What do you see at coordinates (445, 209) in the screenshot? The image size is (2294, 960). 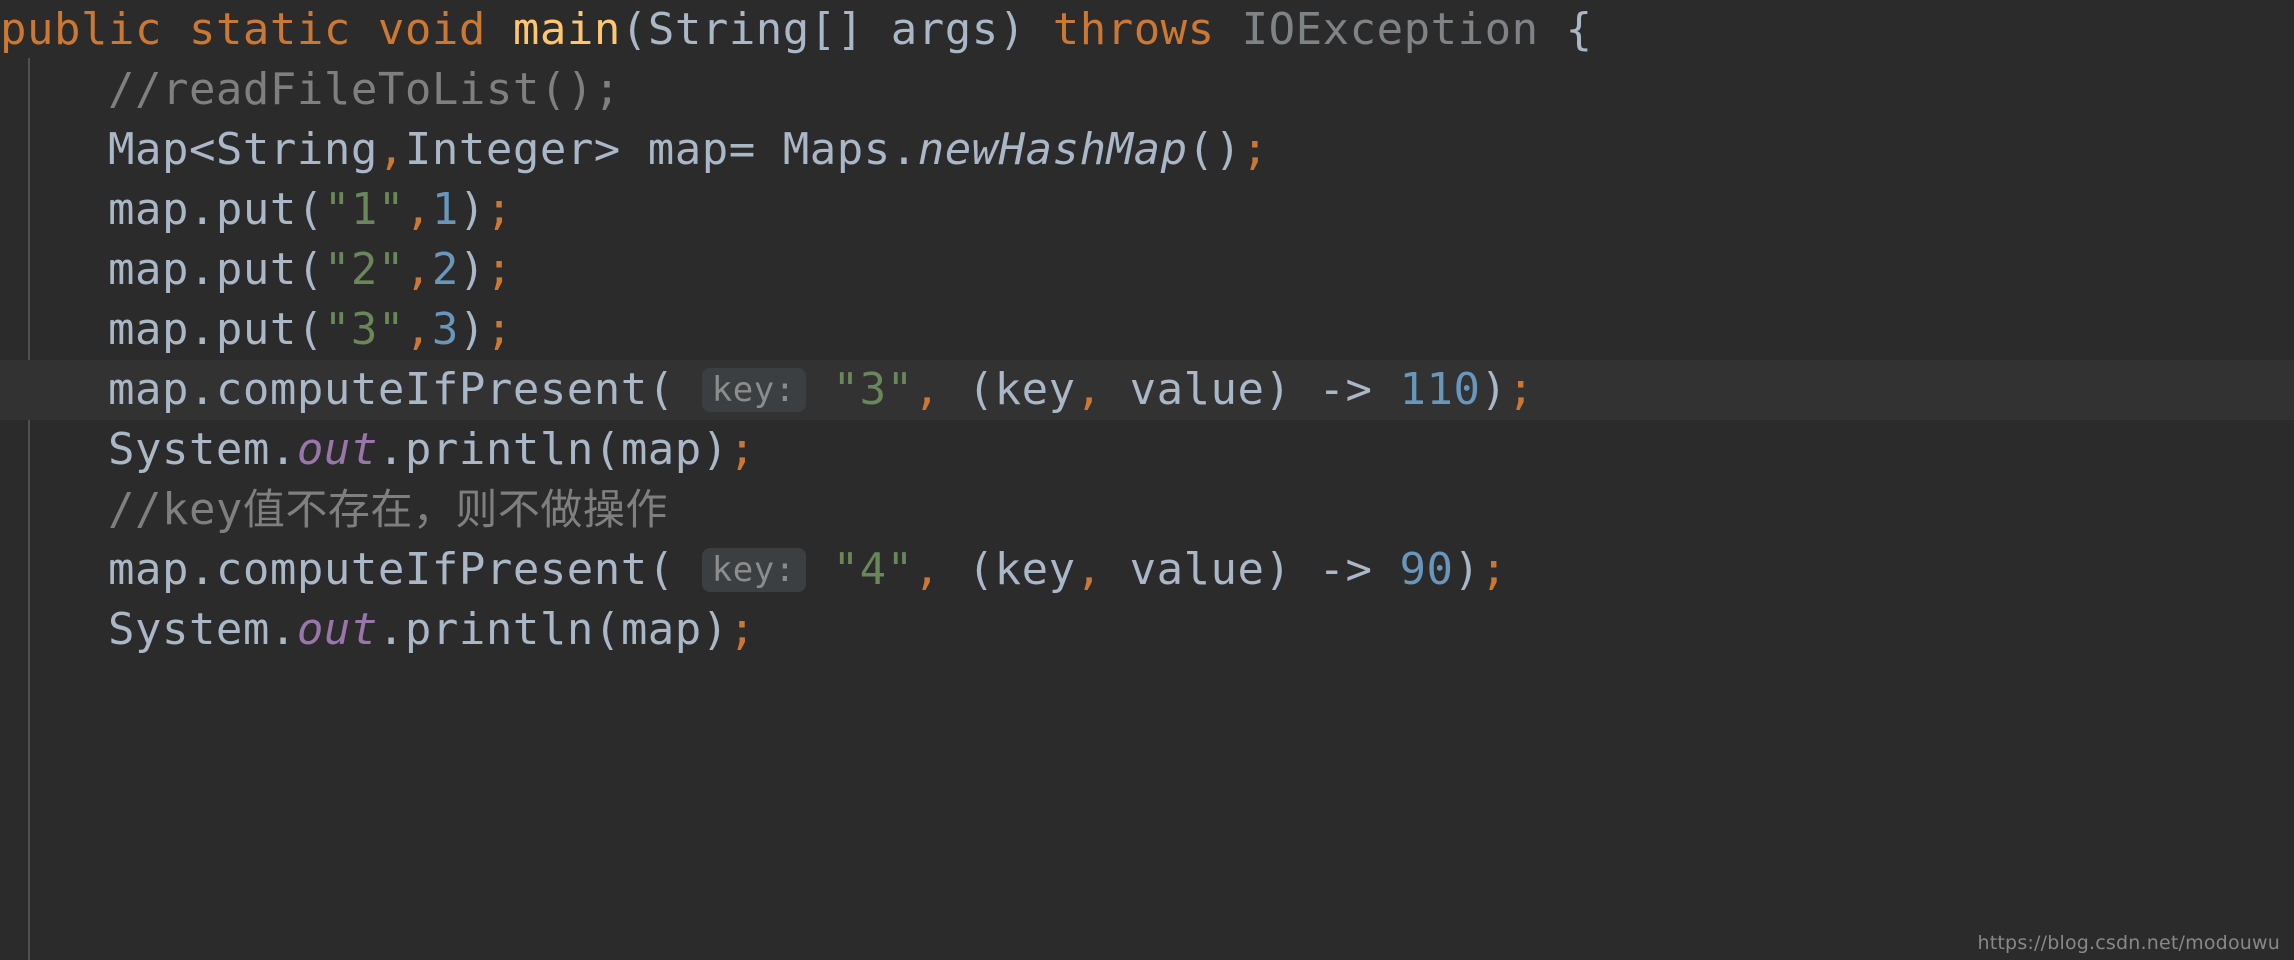 I see `code-token-number: 1` at bounding box center [445, 209].